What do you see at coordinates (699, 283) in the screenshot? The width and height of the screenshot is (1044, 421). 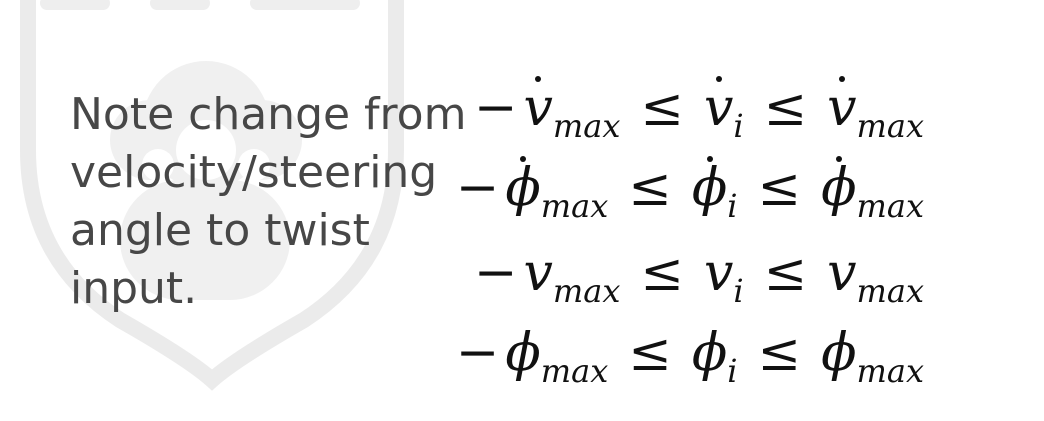 I see `equation-row-velocity: − v max ≤ v i ≤ v max` at bounding box center [699, 283].